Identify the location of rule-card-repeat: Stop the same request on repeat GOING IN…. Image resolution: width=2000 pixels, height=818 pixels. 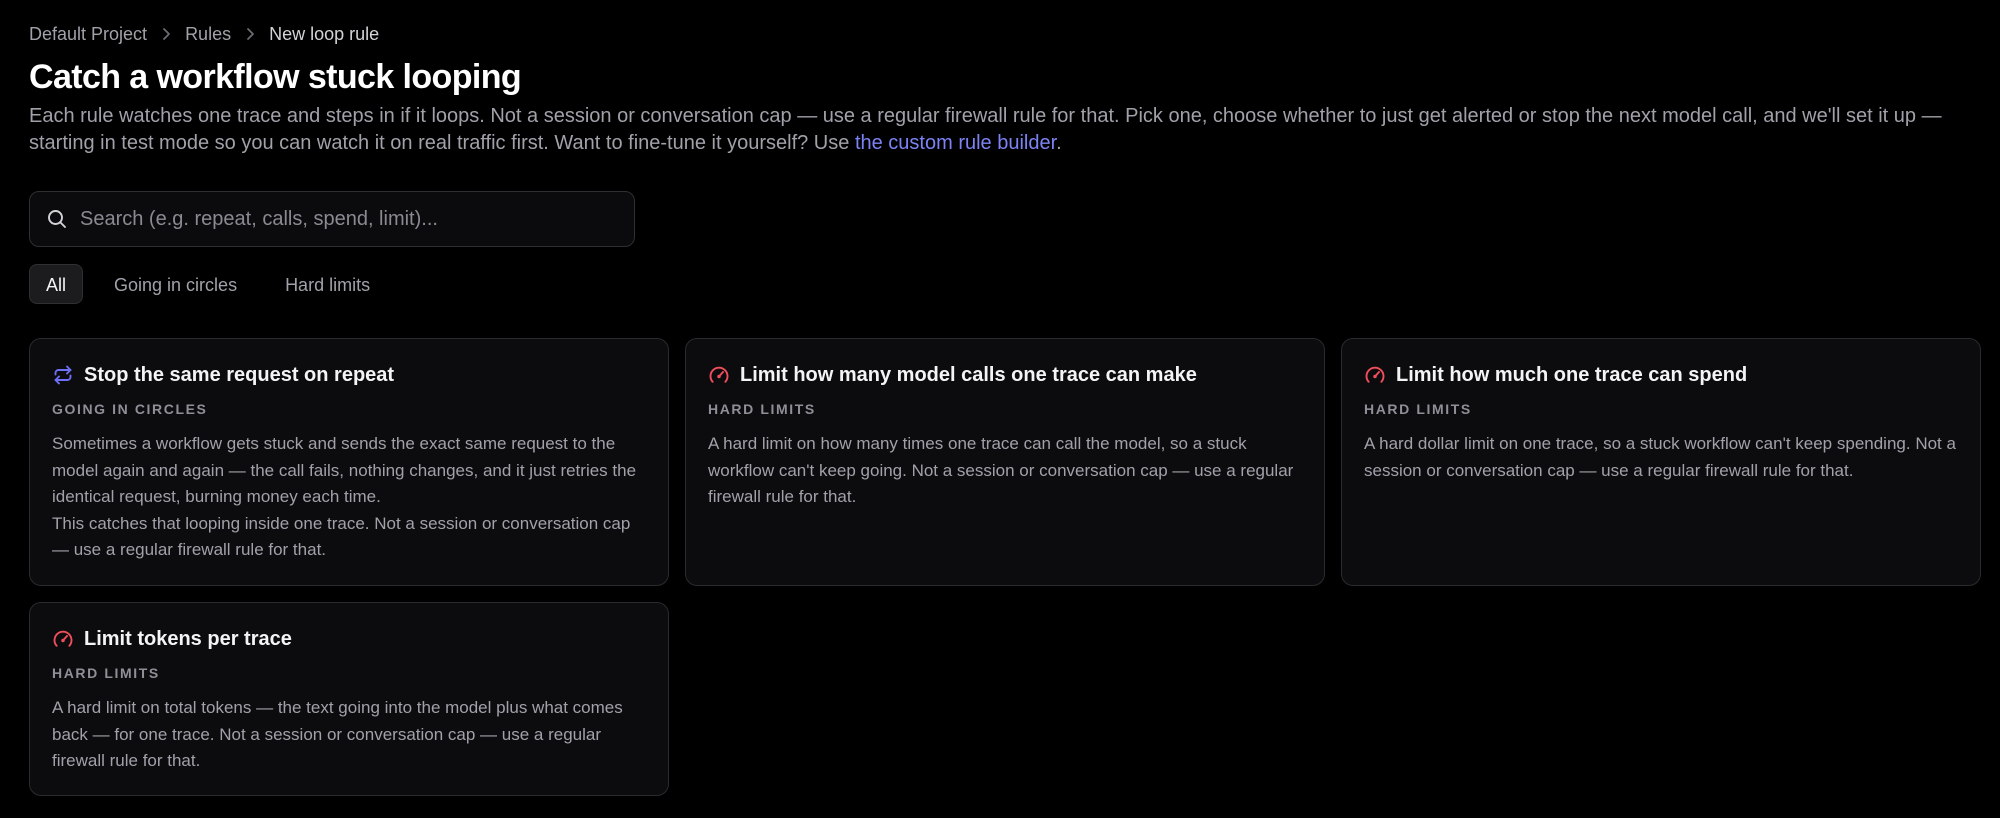
(349, 462).